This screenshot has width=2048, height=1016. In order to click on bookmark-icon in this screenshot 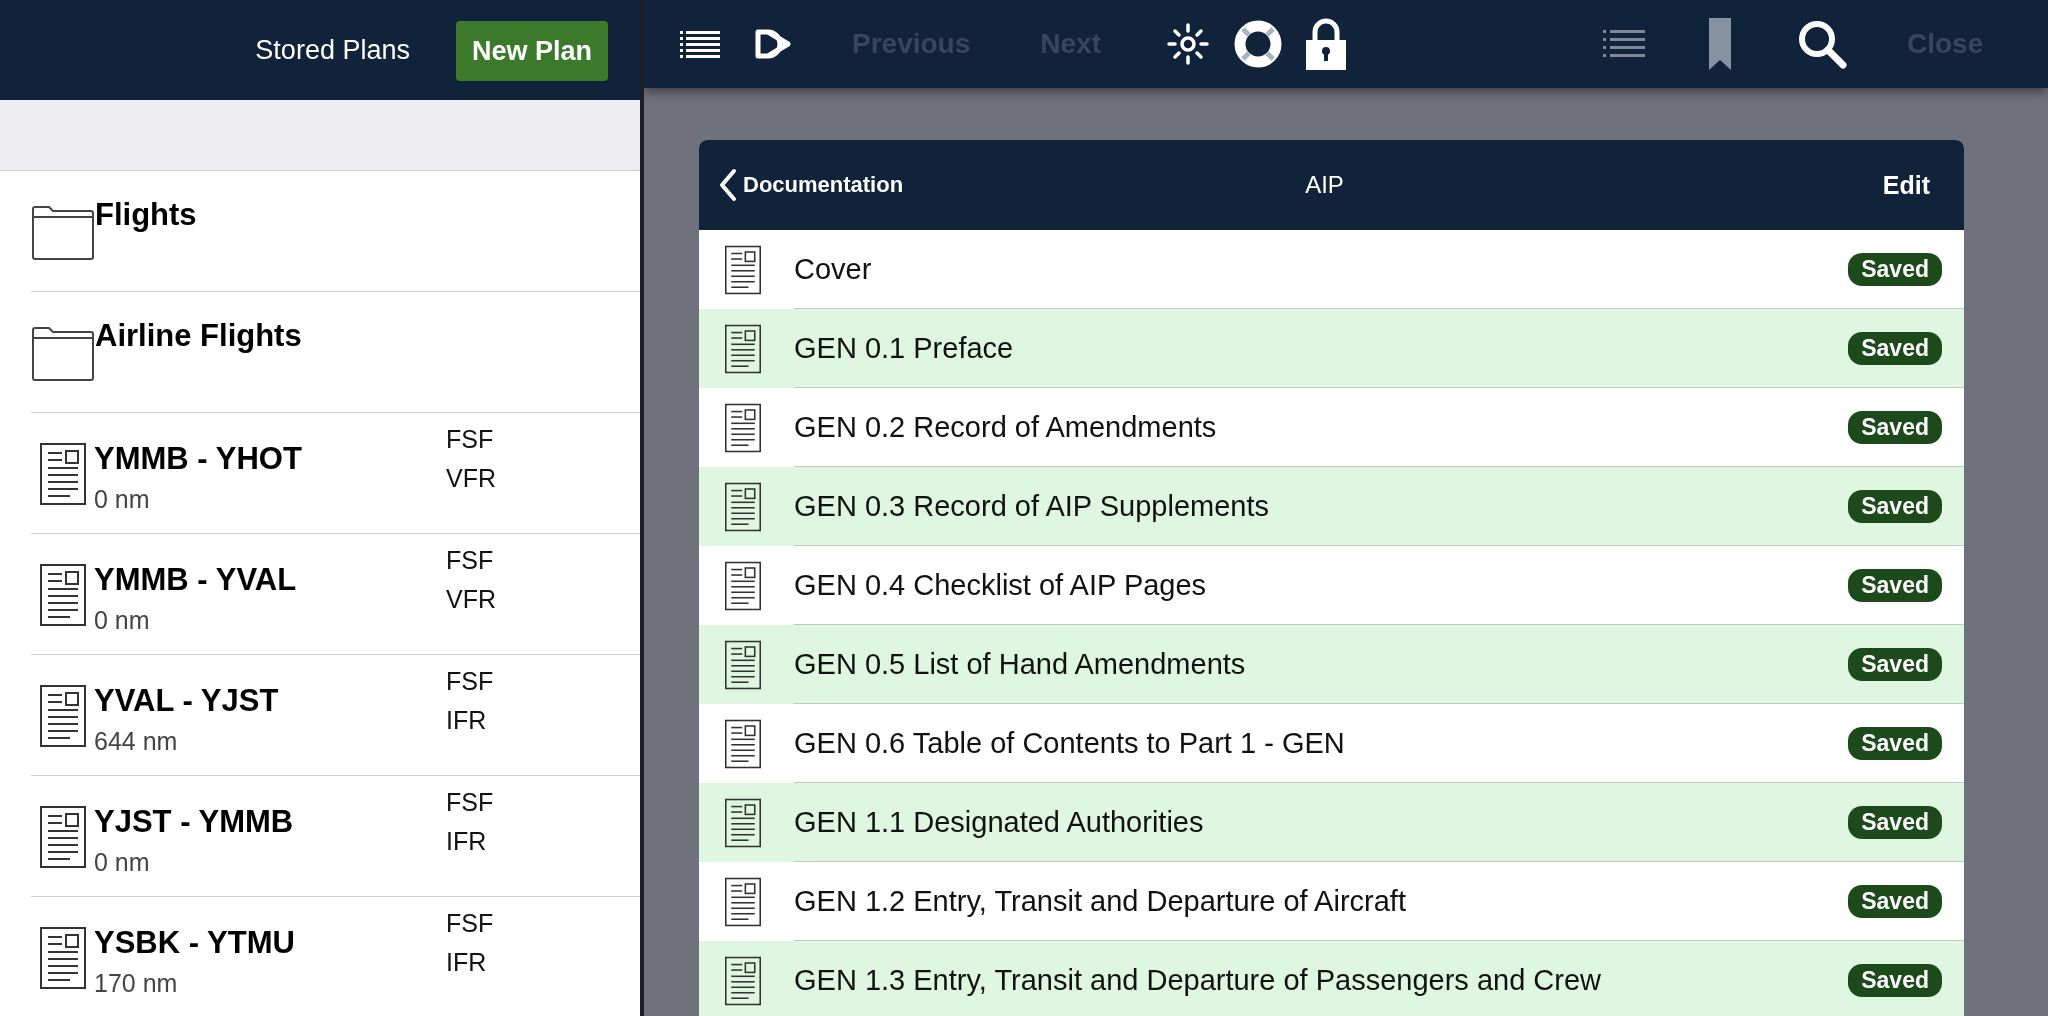, I will do `click(1720, 44)`.